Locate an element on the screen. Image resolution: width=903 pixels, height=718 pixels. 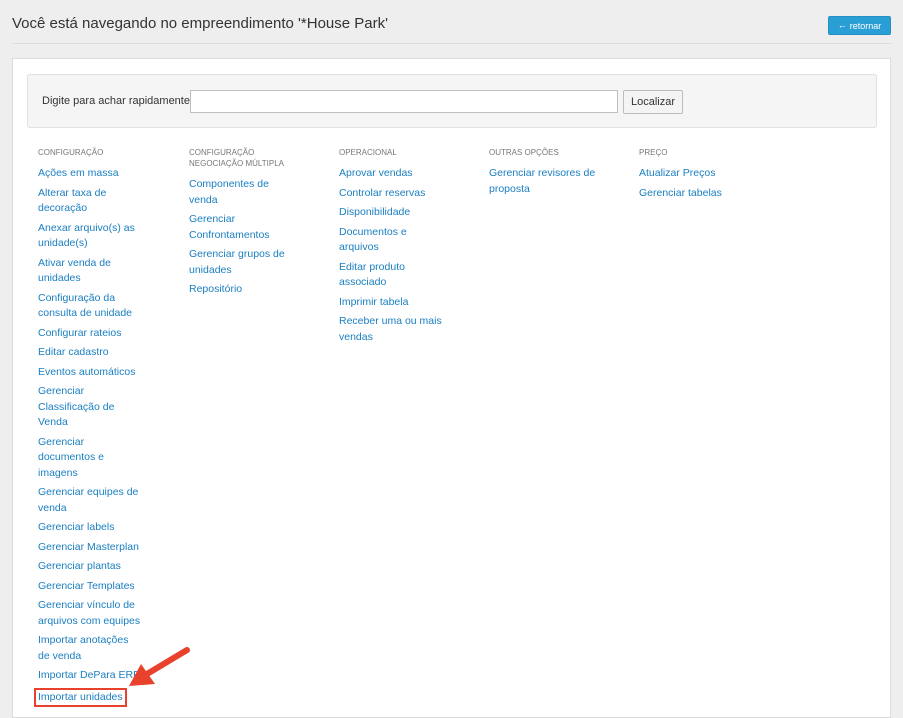
menu-link: Documentos e arquivos is located at coordinates (379, 240).